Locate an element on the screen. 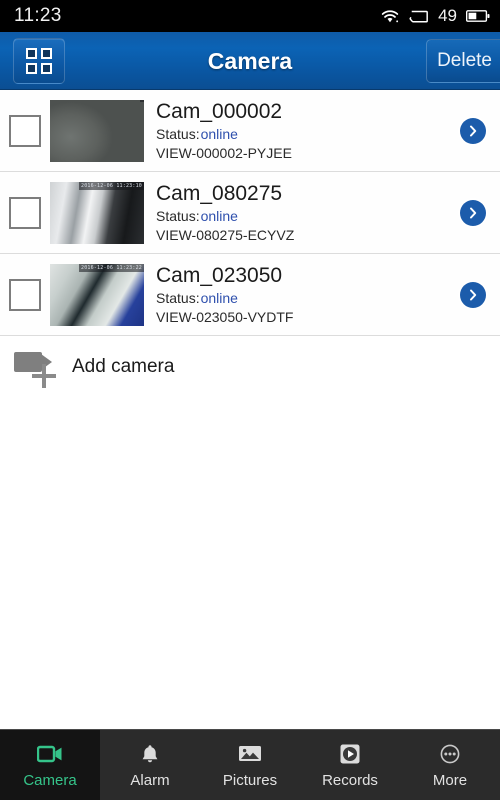 The width and height of the screenshot is (500, 800). bottom-navigation: Camera Alarm Pictures Records More is located at coordinates (250, 764).